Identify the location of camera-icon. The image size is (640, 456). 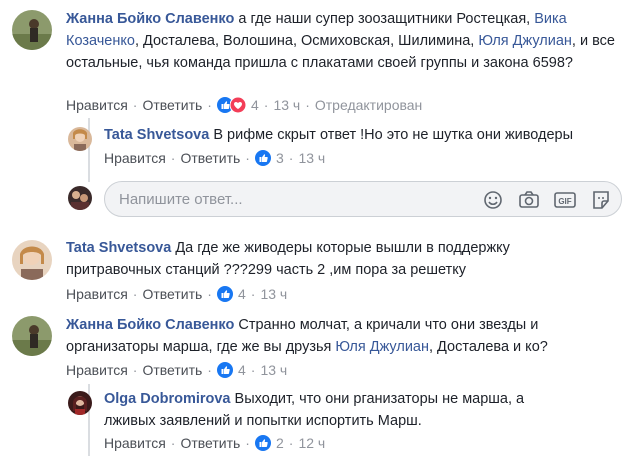
(529, 200).